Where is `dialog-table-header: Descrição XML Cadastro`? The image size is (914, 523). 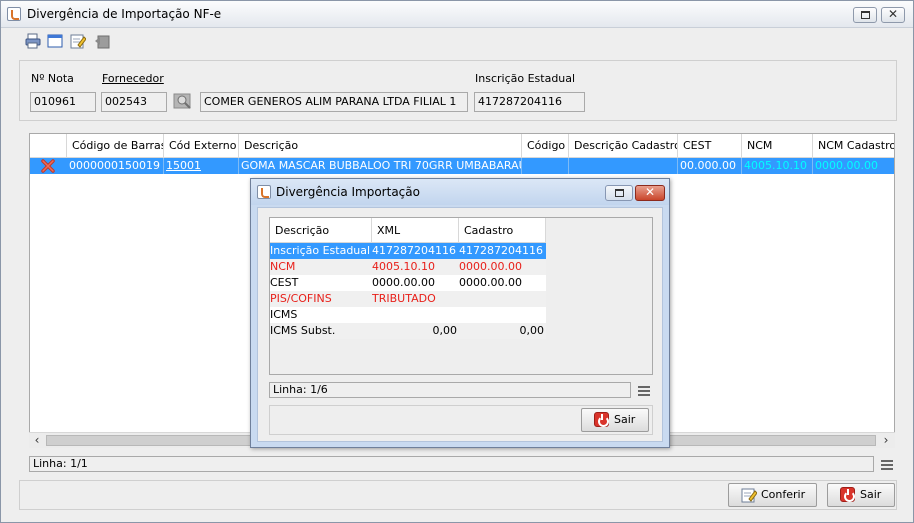
dialog-table-header: Descrição XML Cadastro is located at coordinates (408, 230).